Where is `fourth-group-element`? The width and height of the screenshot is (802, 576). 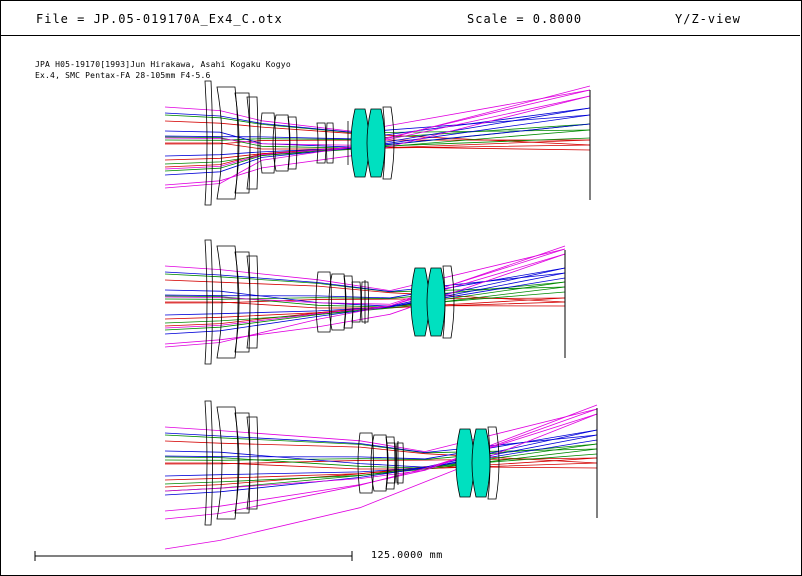 fourth-group-element is located at coordinates (493, 463).